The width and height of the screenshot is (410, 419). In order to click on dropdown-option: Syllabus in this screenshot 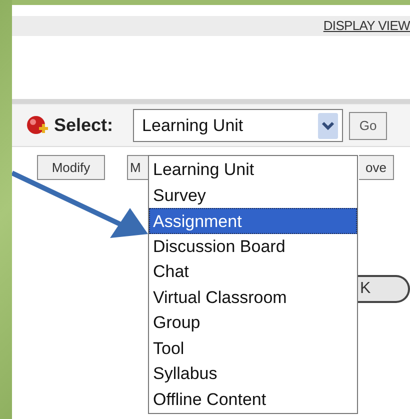, I will do `click(253, 373)`.